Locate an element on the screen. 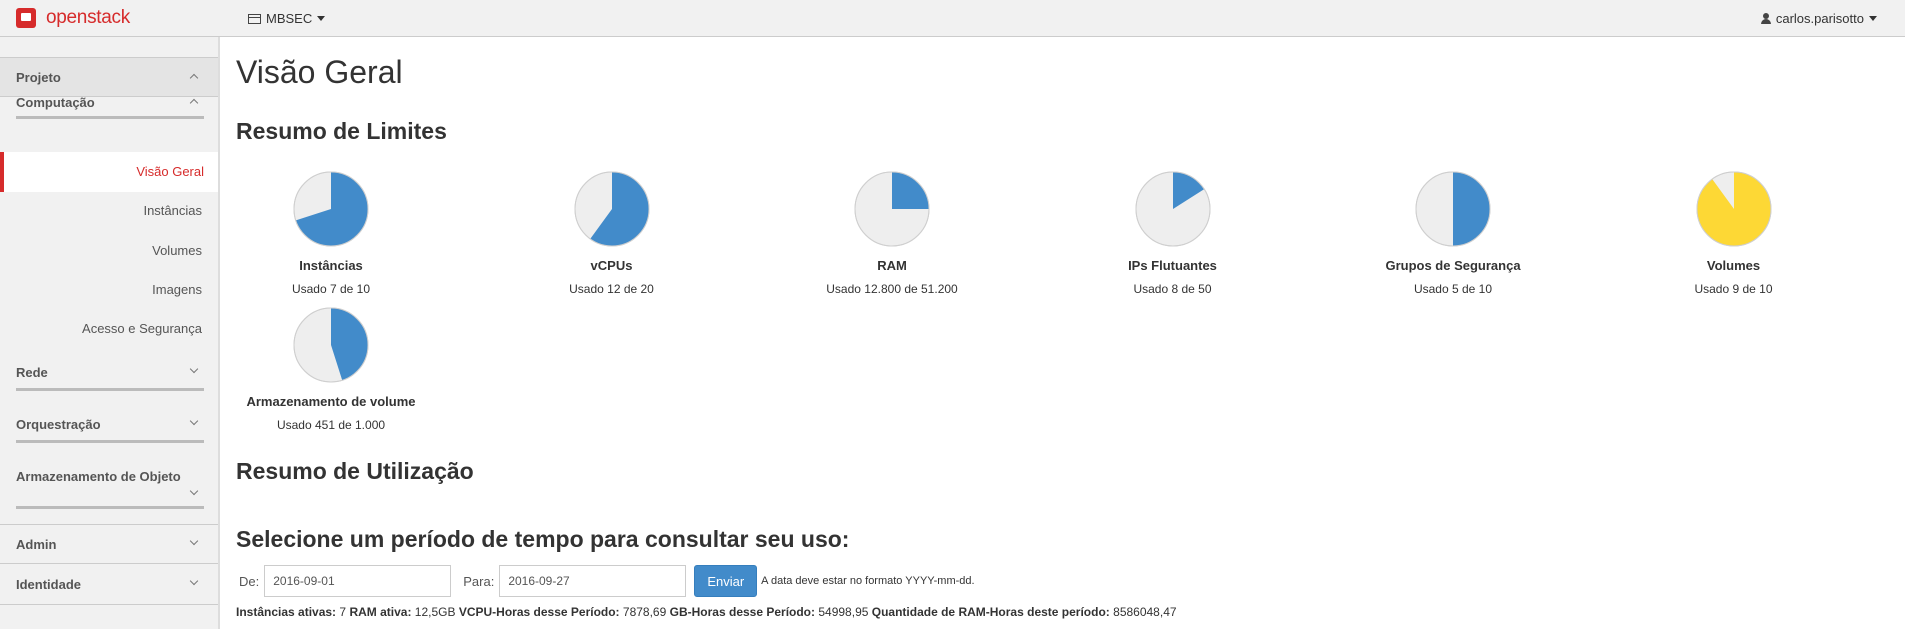 The height and width of the screenshot is (629, 1905). gb-hours-label: GB-Horas desse Período: is located at coordinates (742, 612).